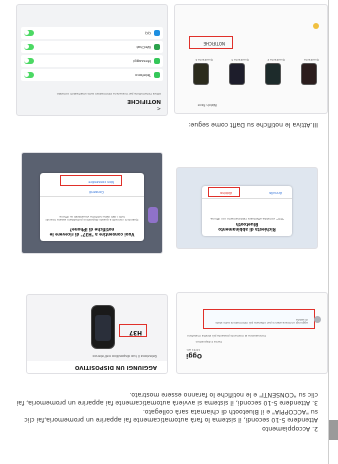 This screenshot has height=464, width=338. What do you see at coordinates (96, 192) in the screenshot?
I see `allow-confirm-button: Consenti` at bounding box center [96, 192].